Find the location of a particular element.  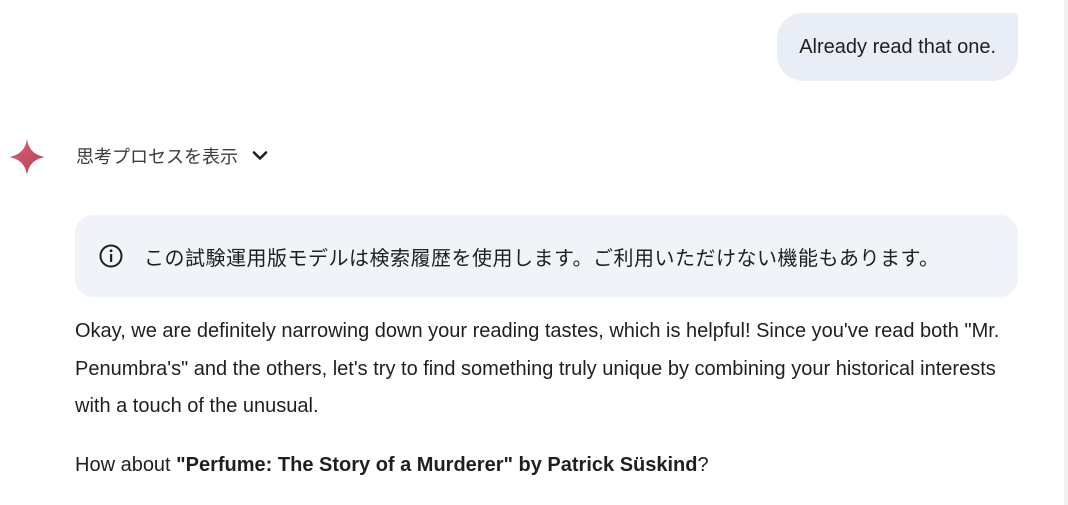

show-thoughts-toggle: 思考プロセスを表示 is located at coordinates (172, 156).